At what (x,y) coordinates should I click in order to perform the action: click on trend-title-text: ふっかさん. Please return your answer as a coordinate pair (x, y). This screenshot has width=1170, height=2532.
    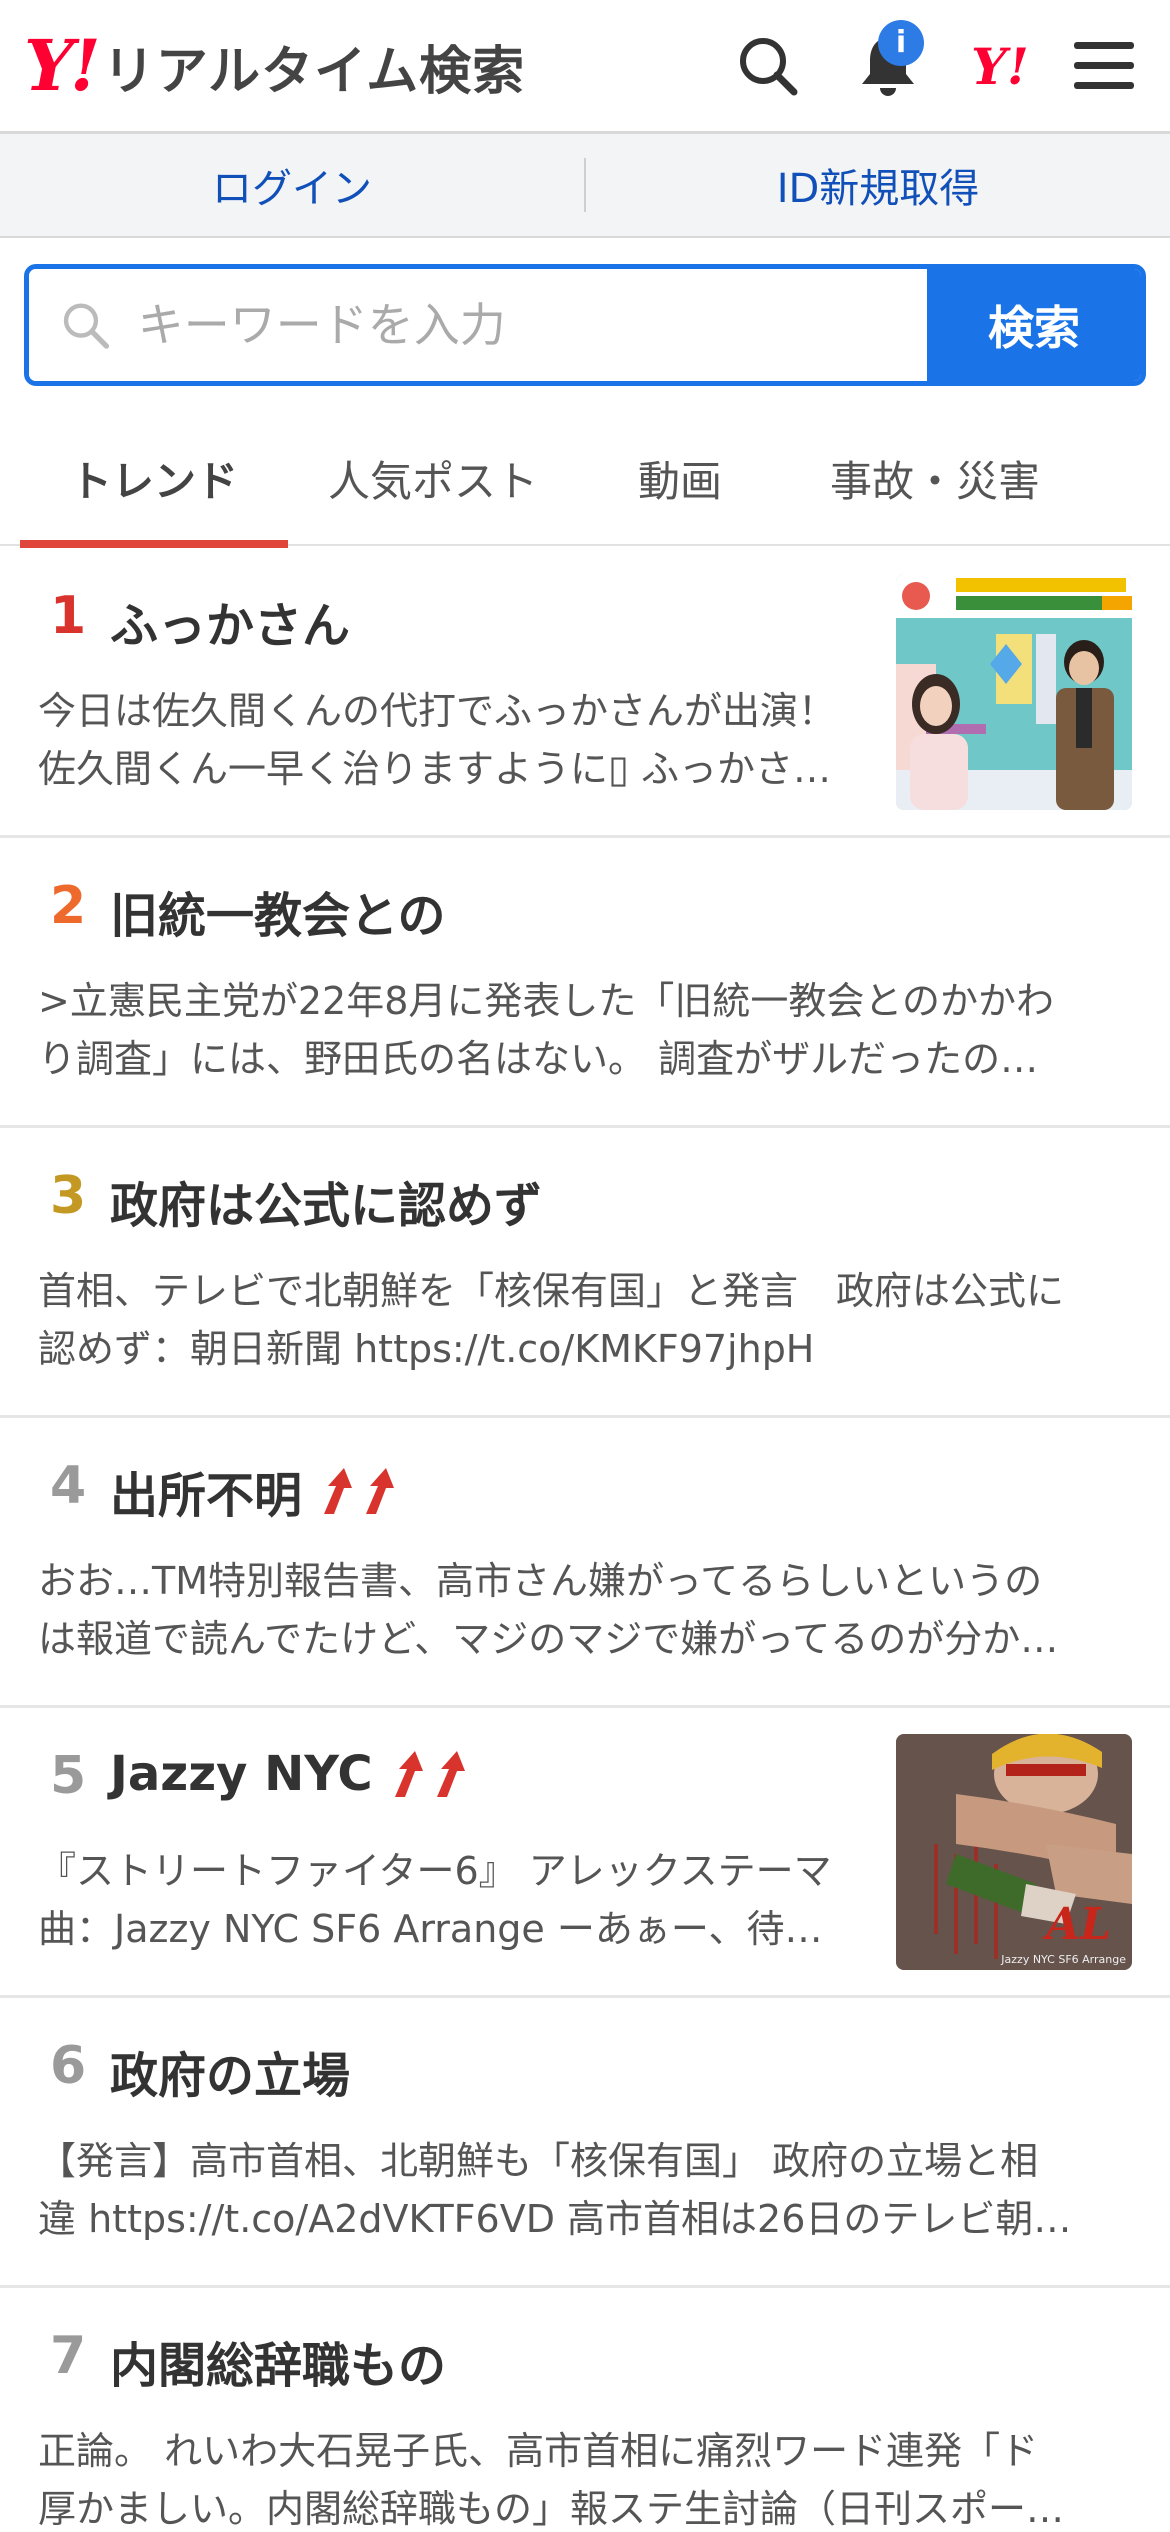
    Looking at the image, I should click on (230, 626).